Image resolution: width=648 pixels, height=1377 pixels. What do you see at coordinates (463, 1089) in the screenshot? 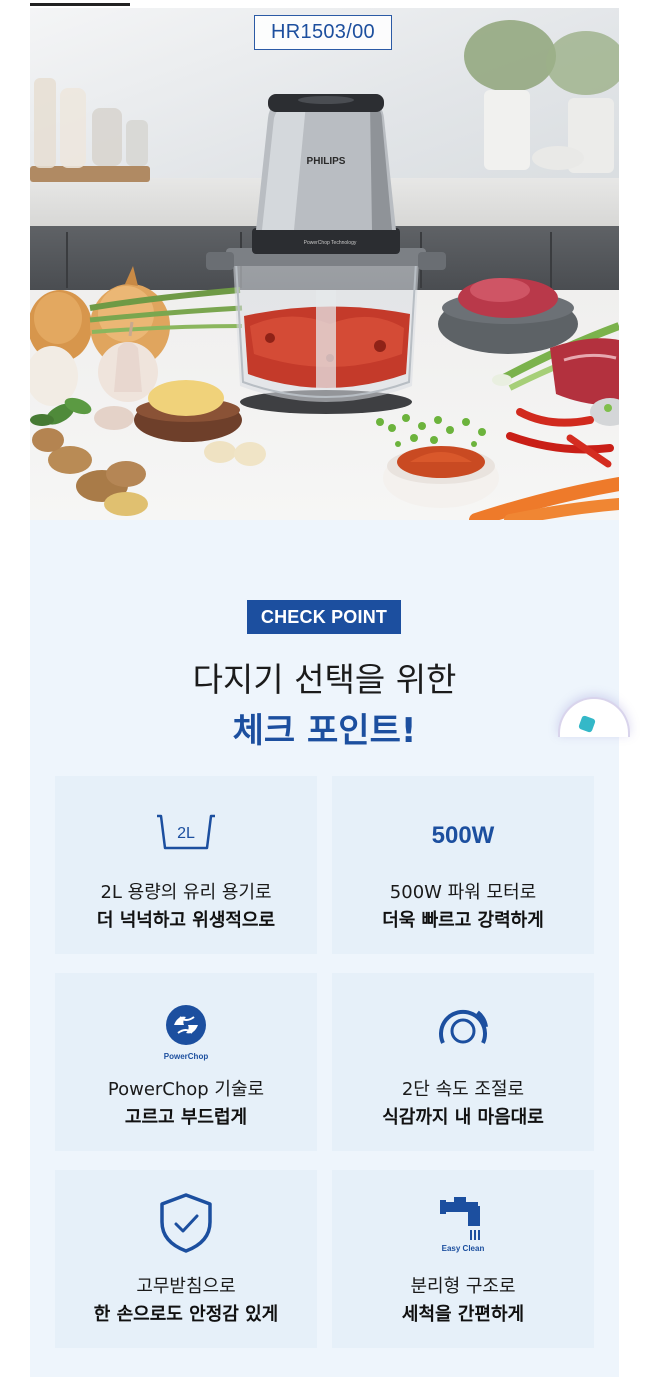
I see `feature-line1: 2단 속도 조절로` at bounding box center [463, 1089].